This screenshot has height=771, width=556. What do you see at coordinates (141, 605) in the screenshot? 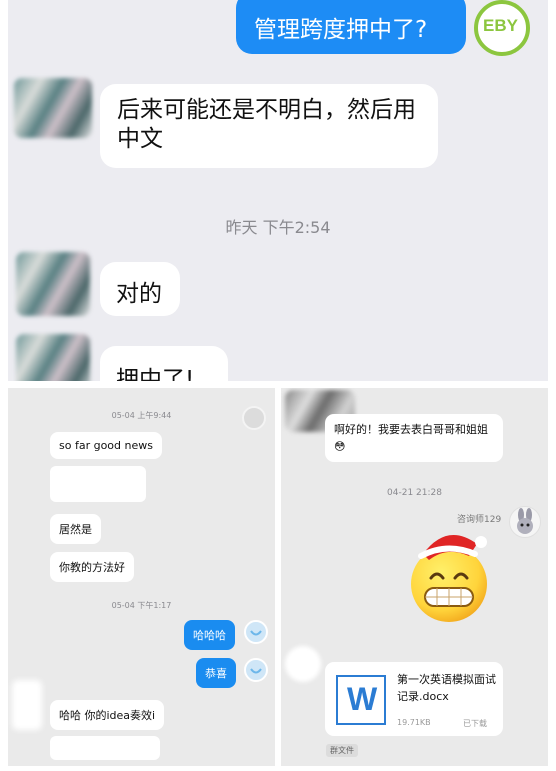
I see `left-timestamp-2: 05-04 下午1:17` at bounding box center [141, 605].